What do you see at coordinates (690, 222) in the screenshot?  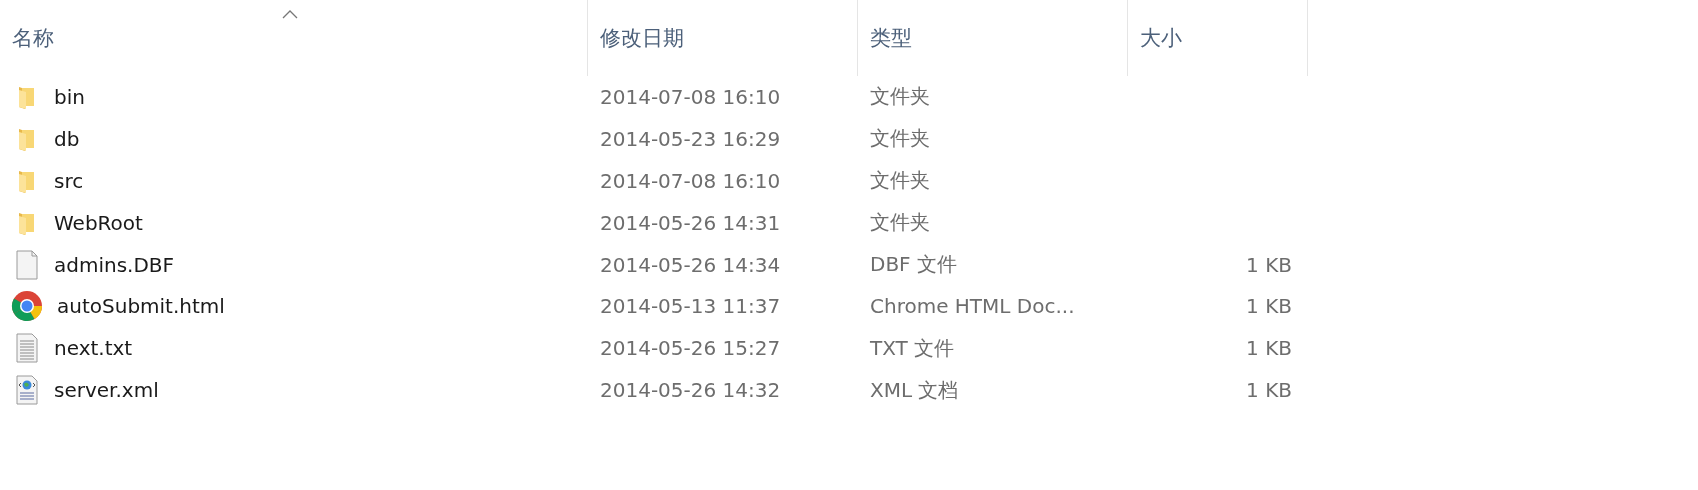 I see `modified-date: 2014-05-26 14:31` at bounding box center [690, 222].